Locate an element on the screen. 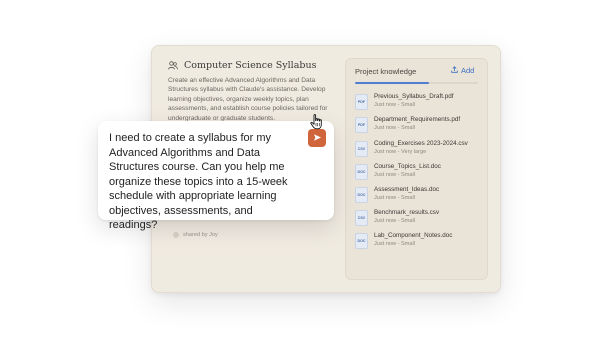  file-meta: Just now - Very large is located at coordinates (400, 152).